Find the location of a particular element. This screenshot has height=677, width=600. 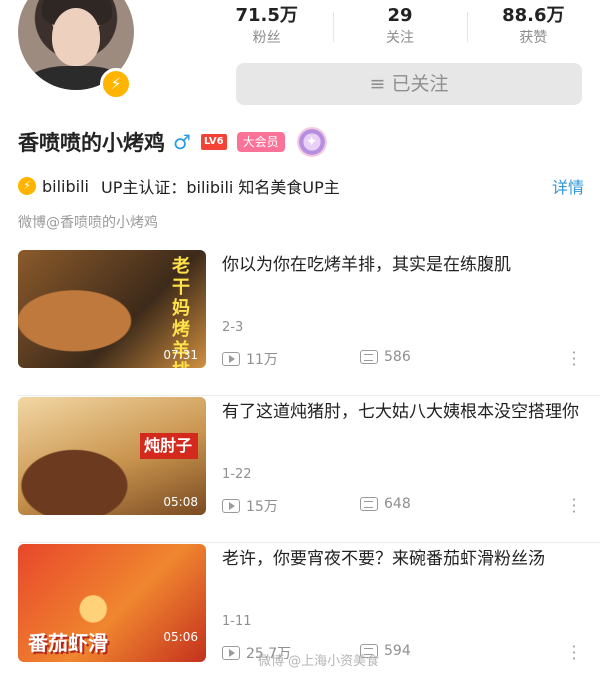

stat-value: 88.6万 is located at coordinates (533, 15).